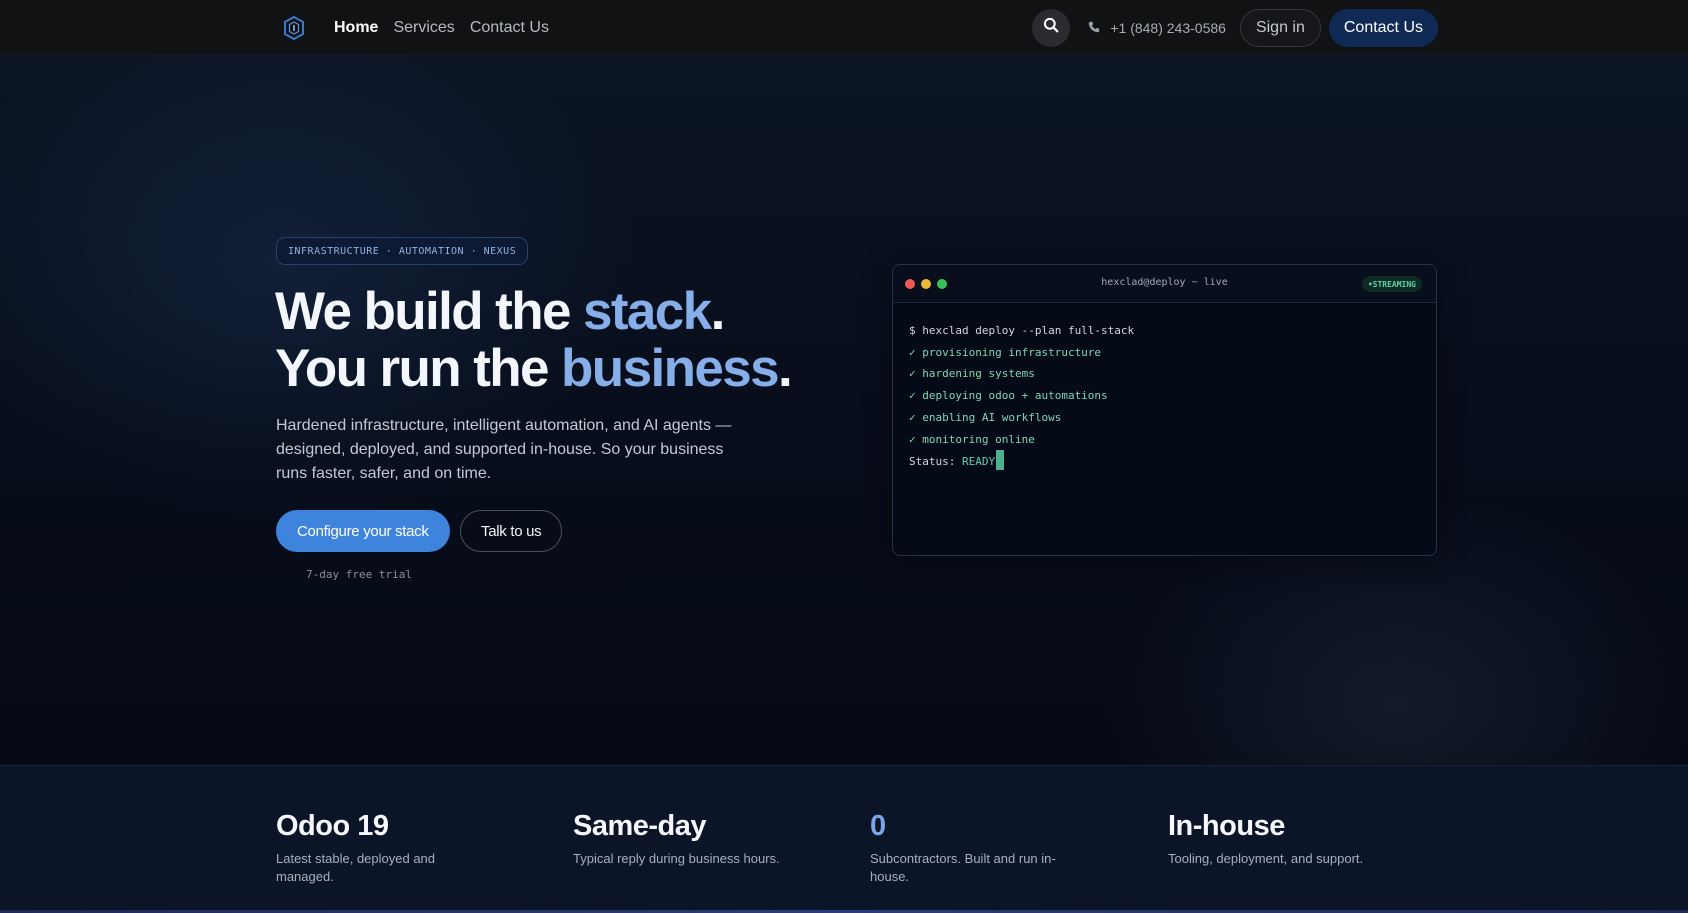 Image resolution: width=1688 pixels, height=913 pixels. Describe the element at coordinates (640, 826) in the screenshot. I see `stat-value: Same-day` at that location.